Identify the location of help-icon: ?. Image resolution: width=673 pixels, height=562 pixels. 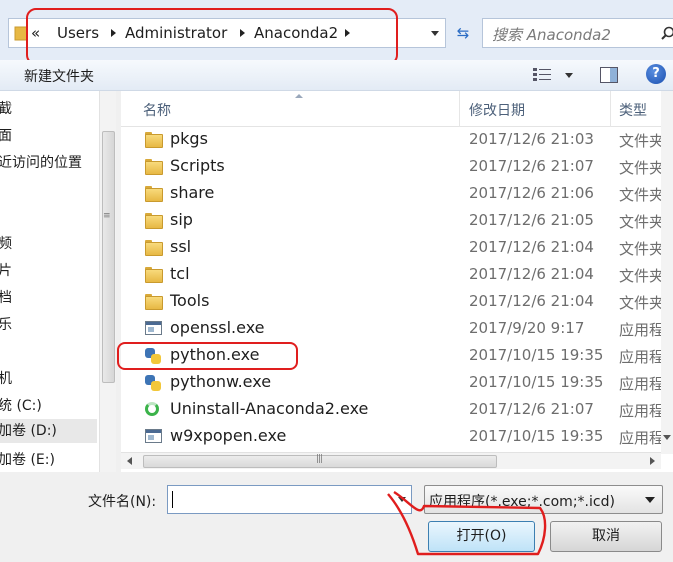
(656, 74).